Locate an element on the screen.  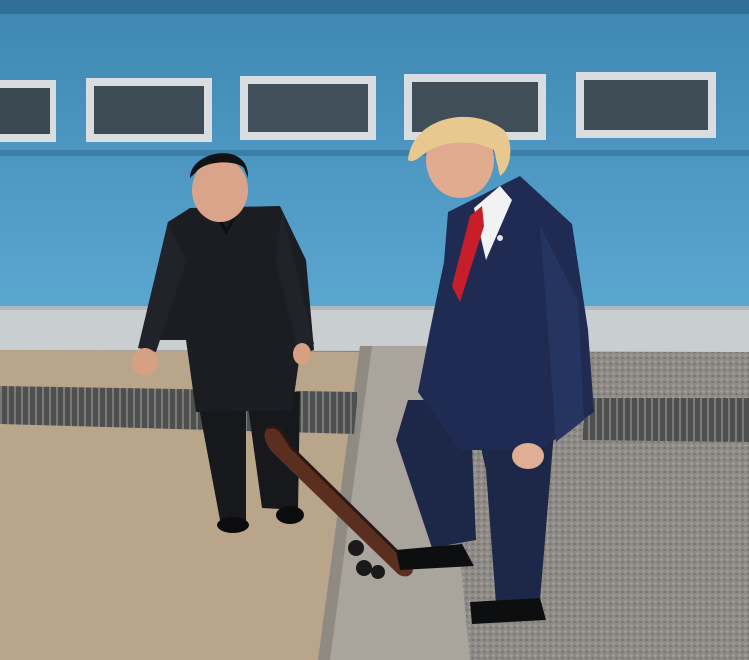
building-windows is located at coordinates (358, 107).